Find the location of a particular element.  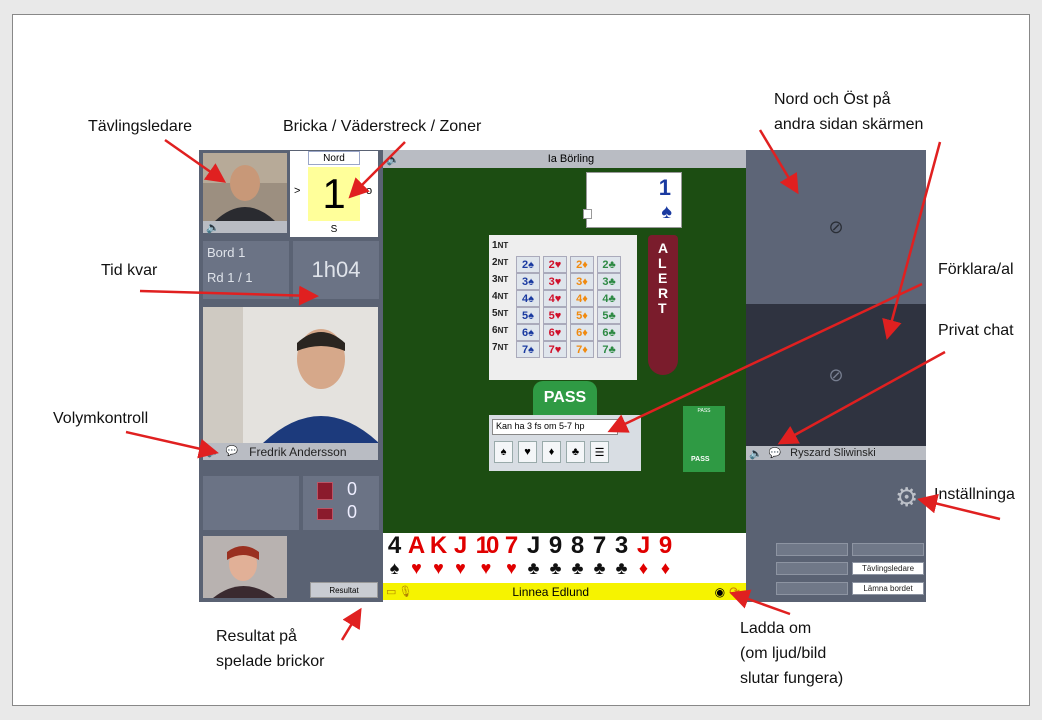

score-tile: 0 0 is located at coordinates (341, 503).